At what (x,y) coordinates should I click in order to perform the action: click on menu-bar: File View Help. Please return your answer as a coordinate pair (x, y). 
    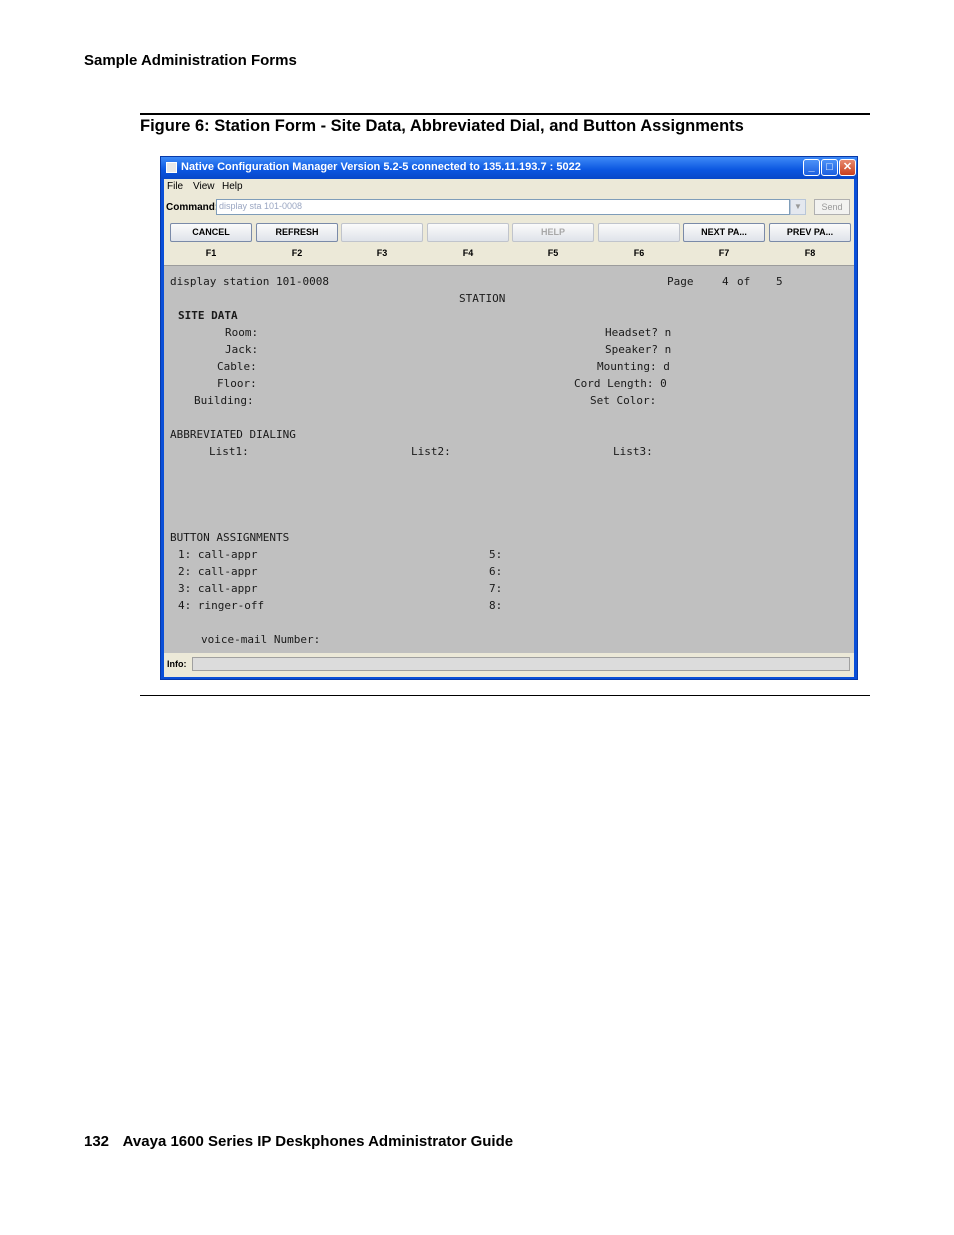
    Looking at the image, I should click on (509, 187).